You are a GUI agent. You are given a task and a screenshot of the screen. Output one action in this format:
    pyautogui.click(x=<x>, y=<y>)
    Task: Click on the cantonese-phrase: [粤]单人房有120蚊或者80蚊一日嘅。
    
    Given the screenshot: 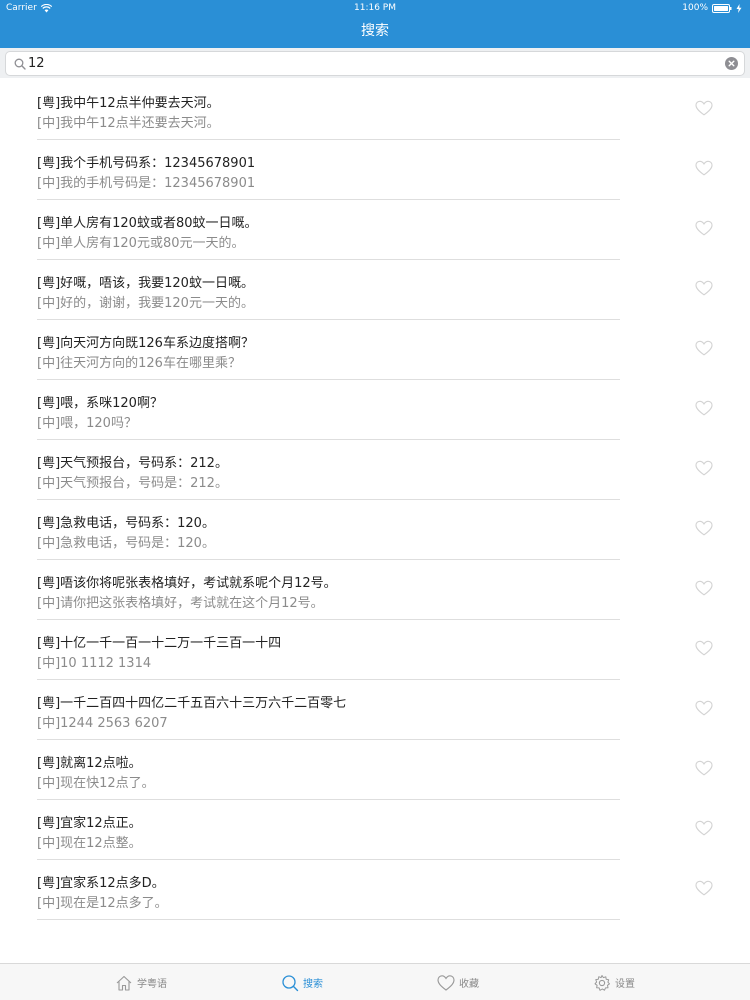 What is the action you would take?
    pyautogui.click(x=147, y=223)
    